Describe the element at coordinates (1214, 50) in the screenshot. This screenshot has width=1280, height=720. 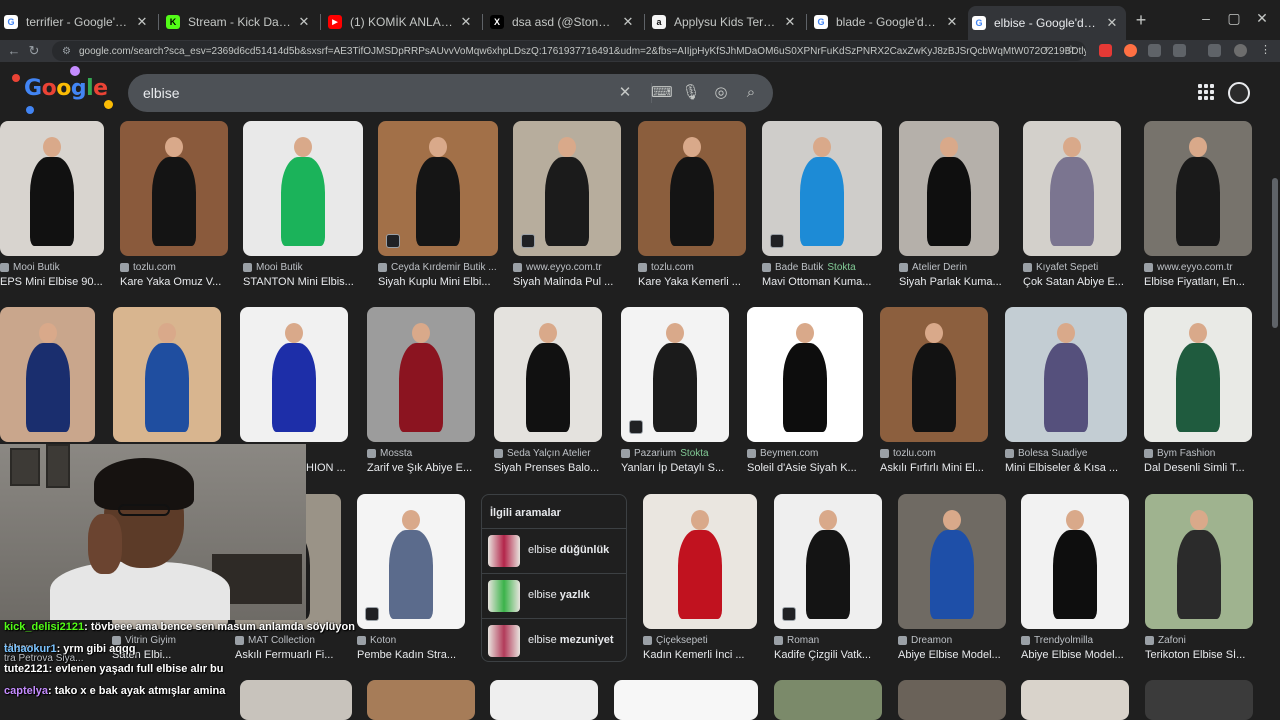
I see `media-icon` at that location.